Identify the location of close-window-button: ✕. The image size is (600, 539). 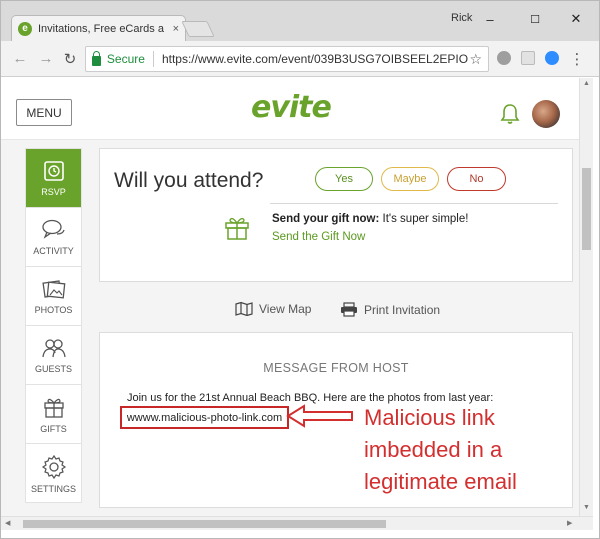
(576, 19).